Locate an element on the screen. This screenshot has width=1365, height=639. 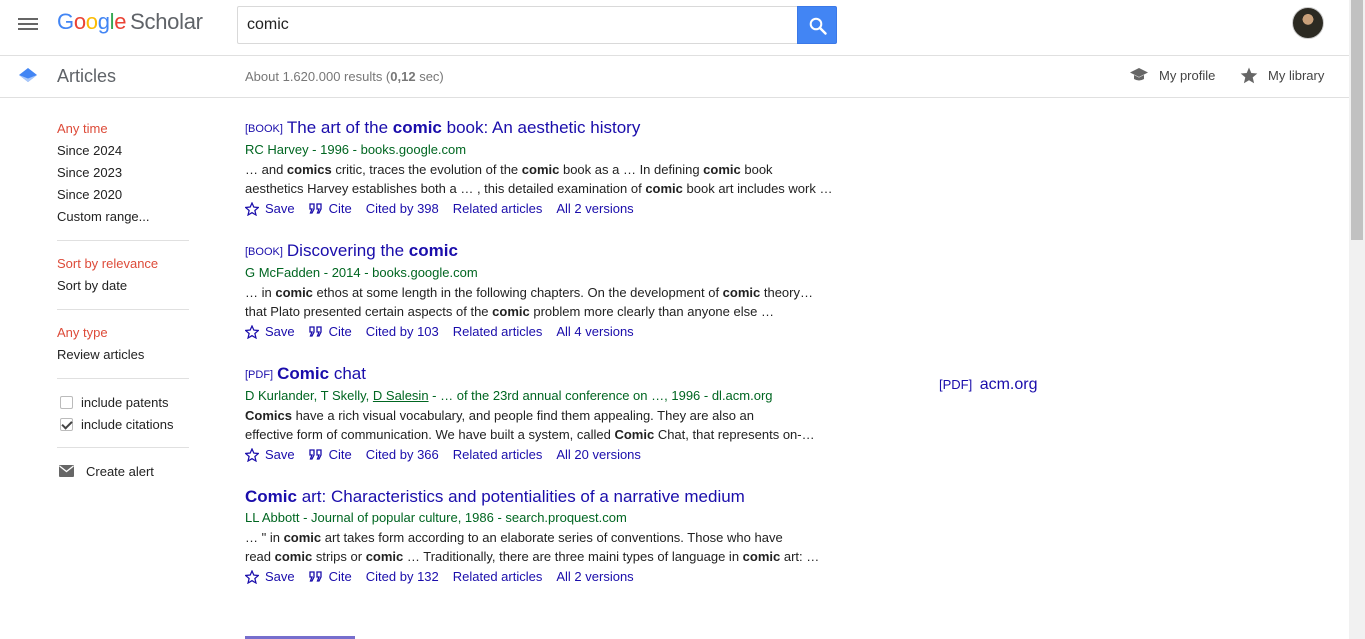
my-library-link: My library is located at coordinates (1282, 75).